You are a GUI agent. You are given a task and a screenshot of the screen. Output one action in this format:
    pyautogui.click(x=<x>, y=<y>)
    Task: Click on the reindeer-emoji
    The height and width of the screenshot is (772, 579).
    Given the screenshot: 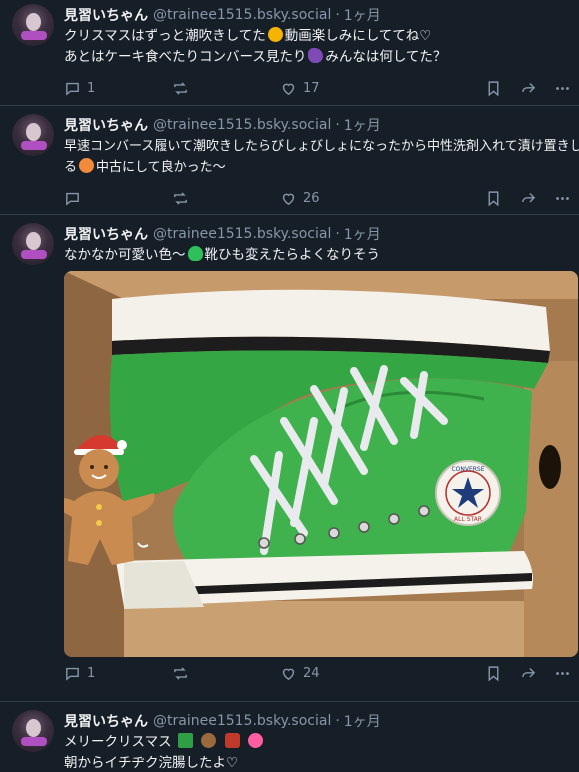 What is the action you would take?
    pyautogui.click(x=209, y=740)
    